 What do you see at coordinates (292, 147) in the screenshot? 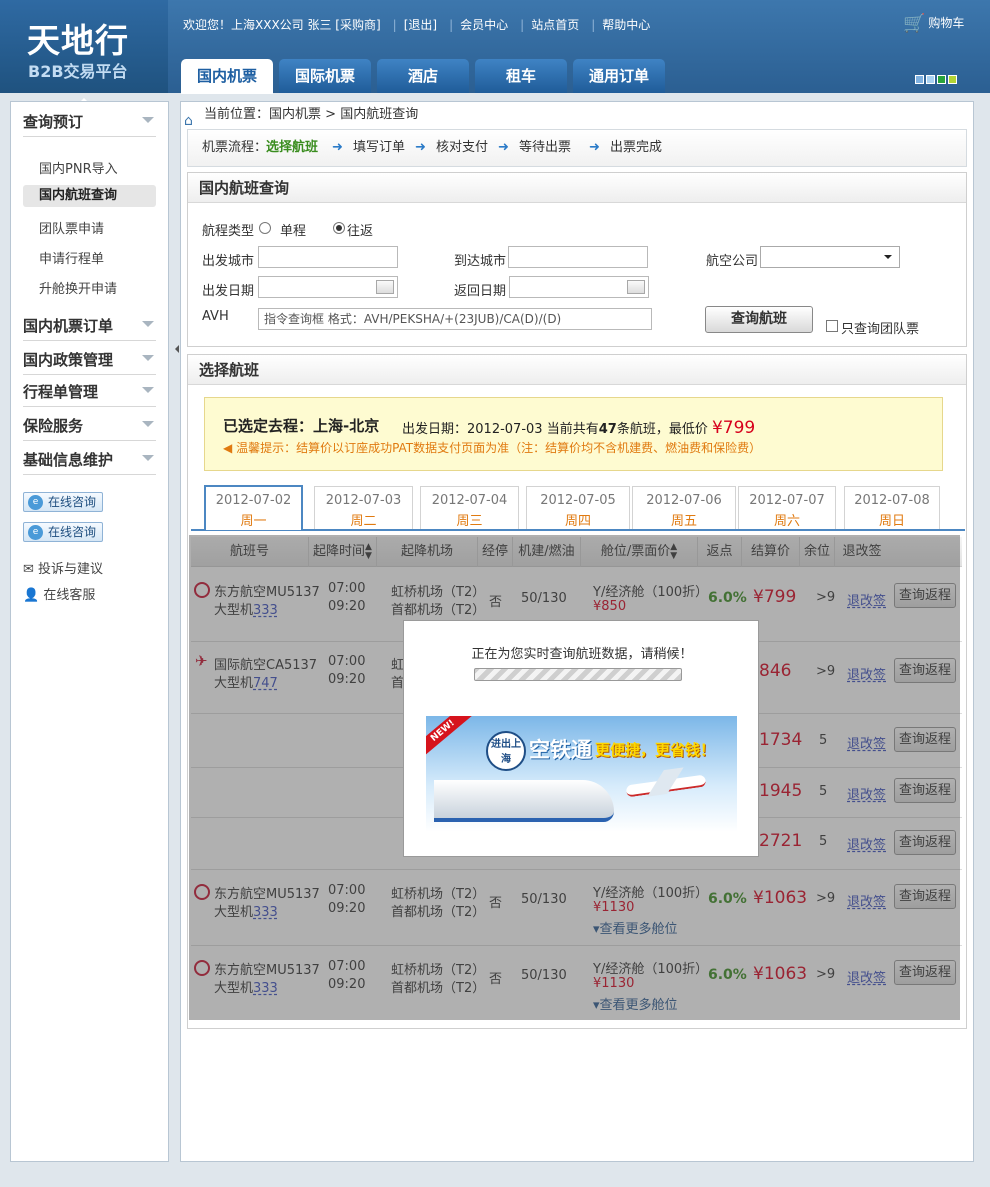
I see `flow-step-current: 选择航班` at bounding box center [292, 147].